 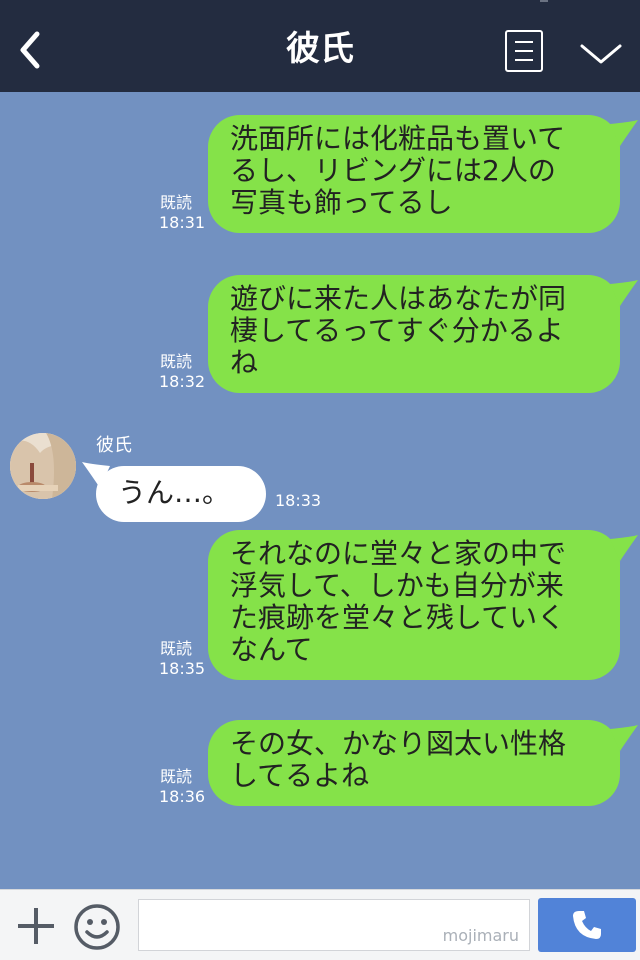 I want to click on input-bar: mojimaru, so click(x=320, y=924).